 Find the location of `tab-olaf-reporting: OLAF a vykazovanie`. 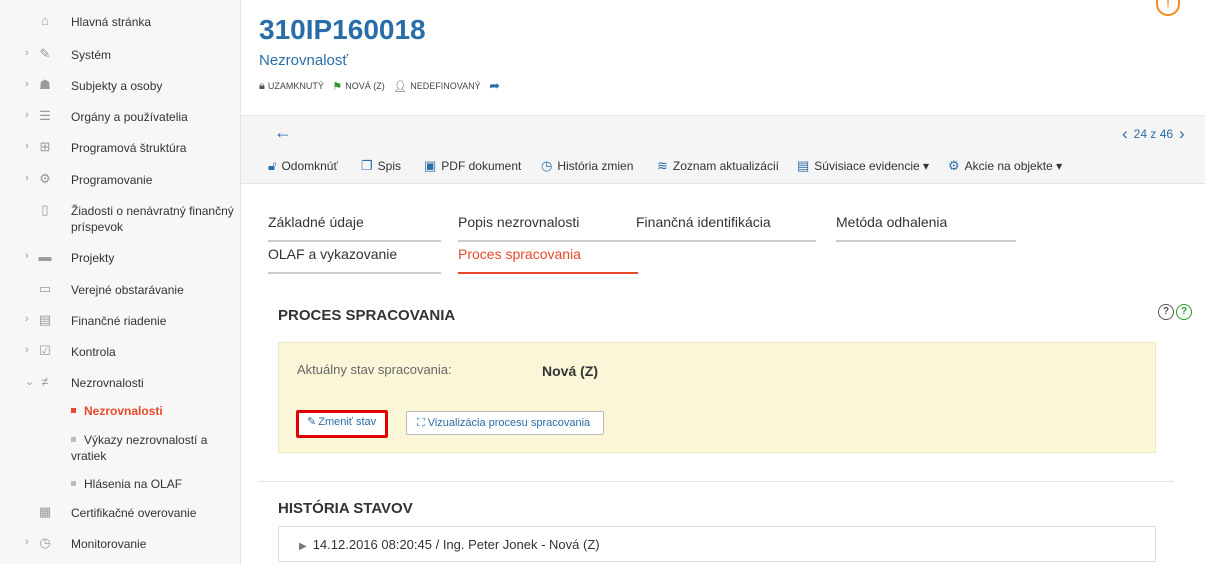

tab-olaf-reporting: OLAF a vykazovanie is located at coordinates (354, 260).